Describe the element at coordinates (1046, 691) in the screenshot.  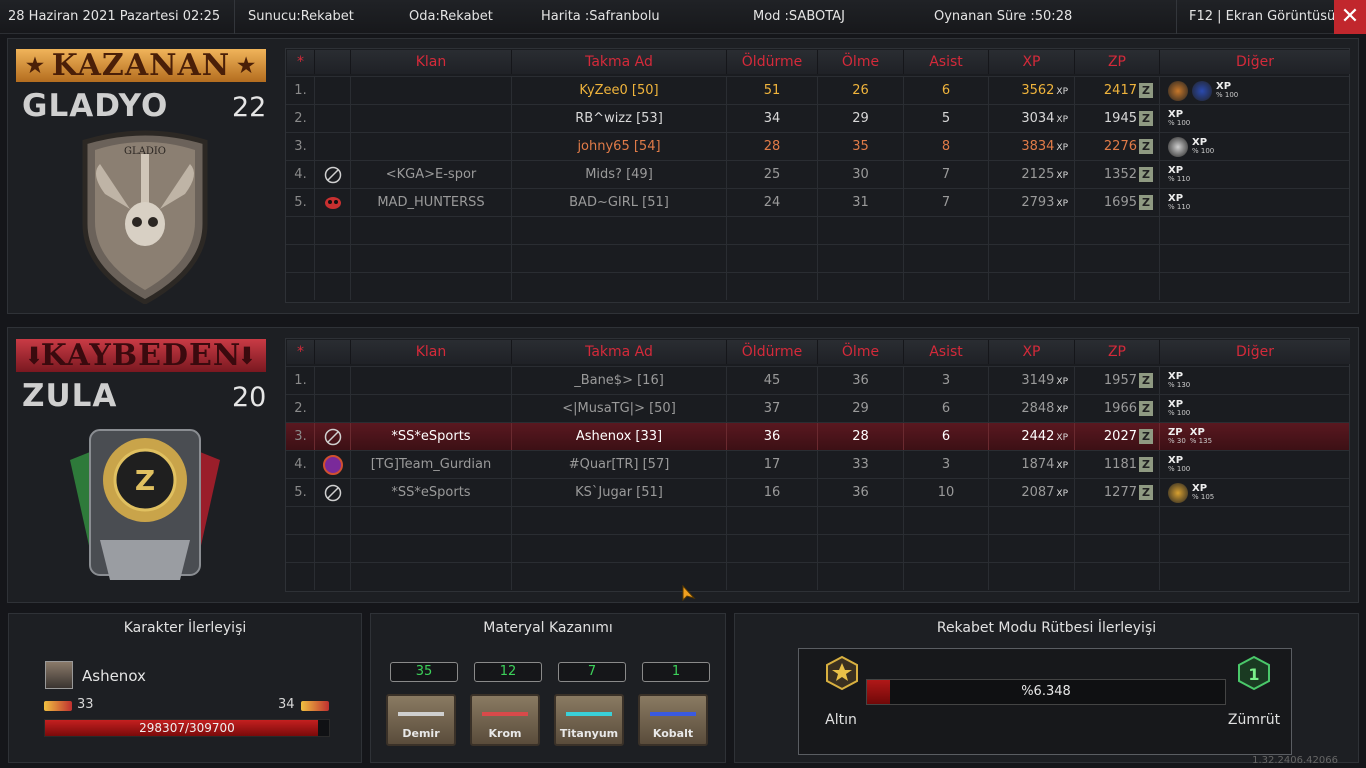
I see `rank-percent-text: %6.348` at that location.